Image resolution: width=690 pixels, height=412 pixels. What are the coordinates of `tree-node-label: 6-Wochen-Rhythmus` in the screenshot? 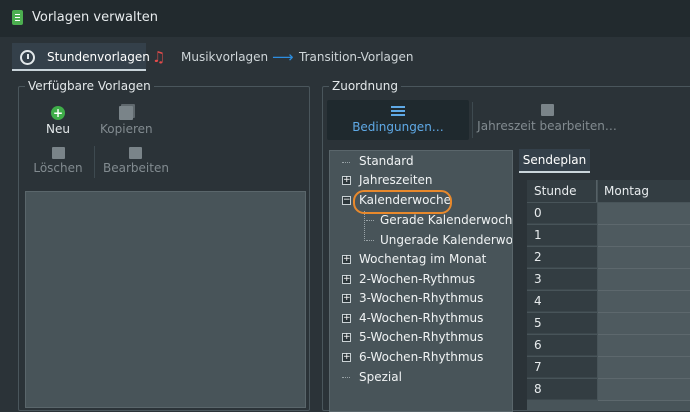 It's located at (421, 357).